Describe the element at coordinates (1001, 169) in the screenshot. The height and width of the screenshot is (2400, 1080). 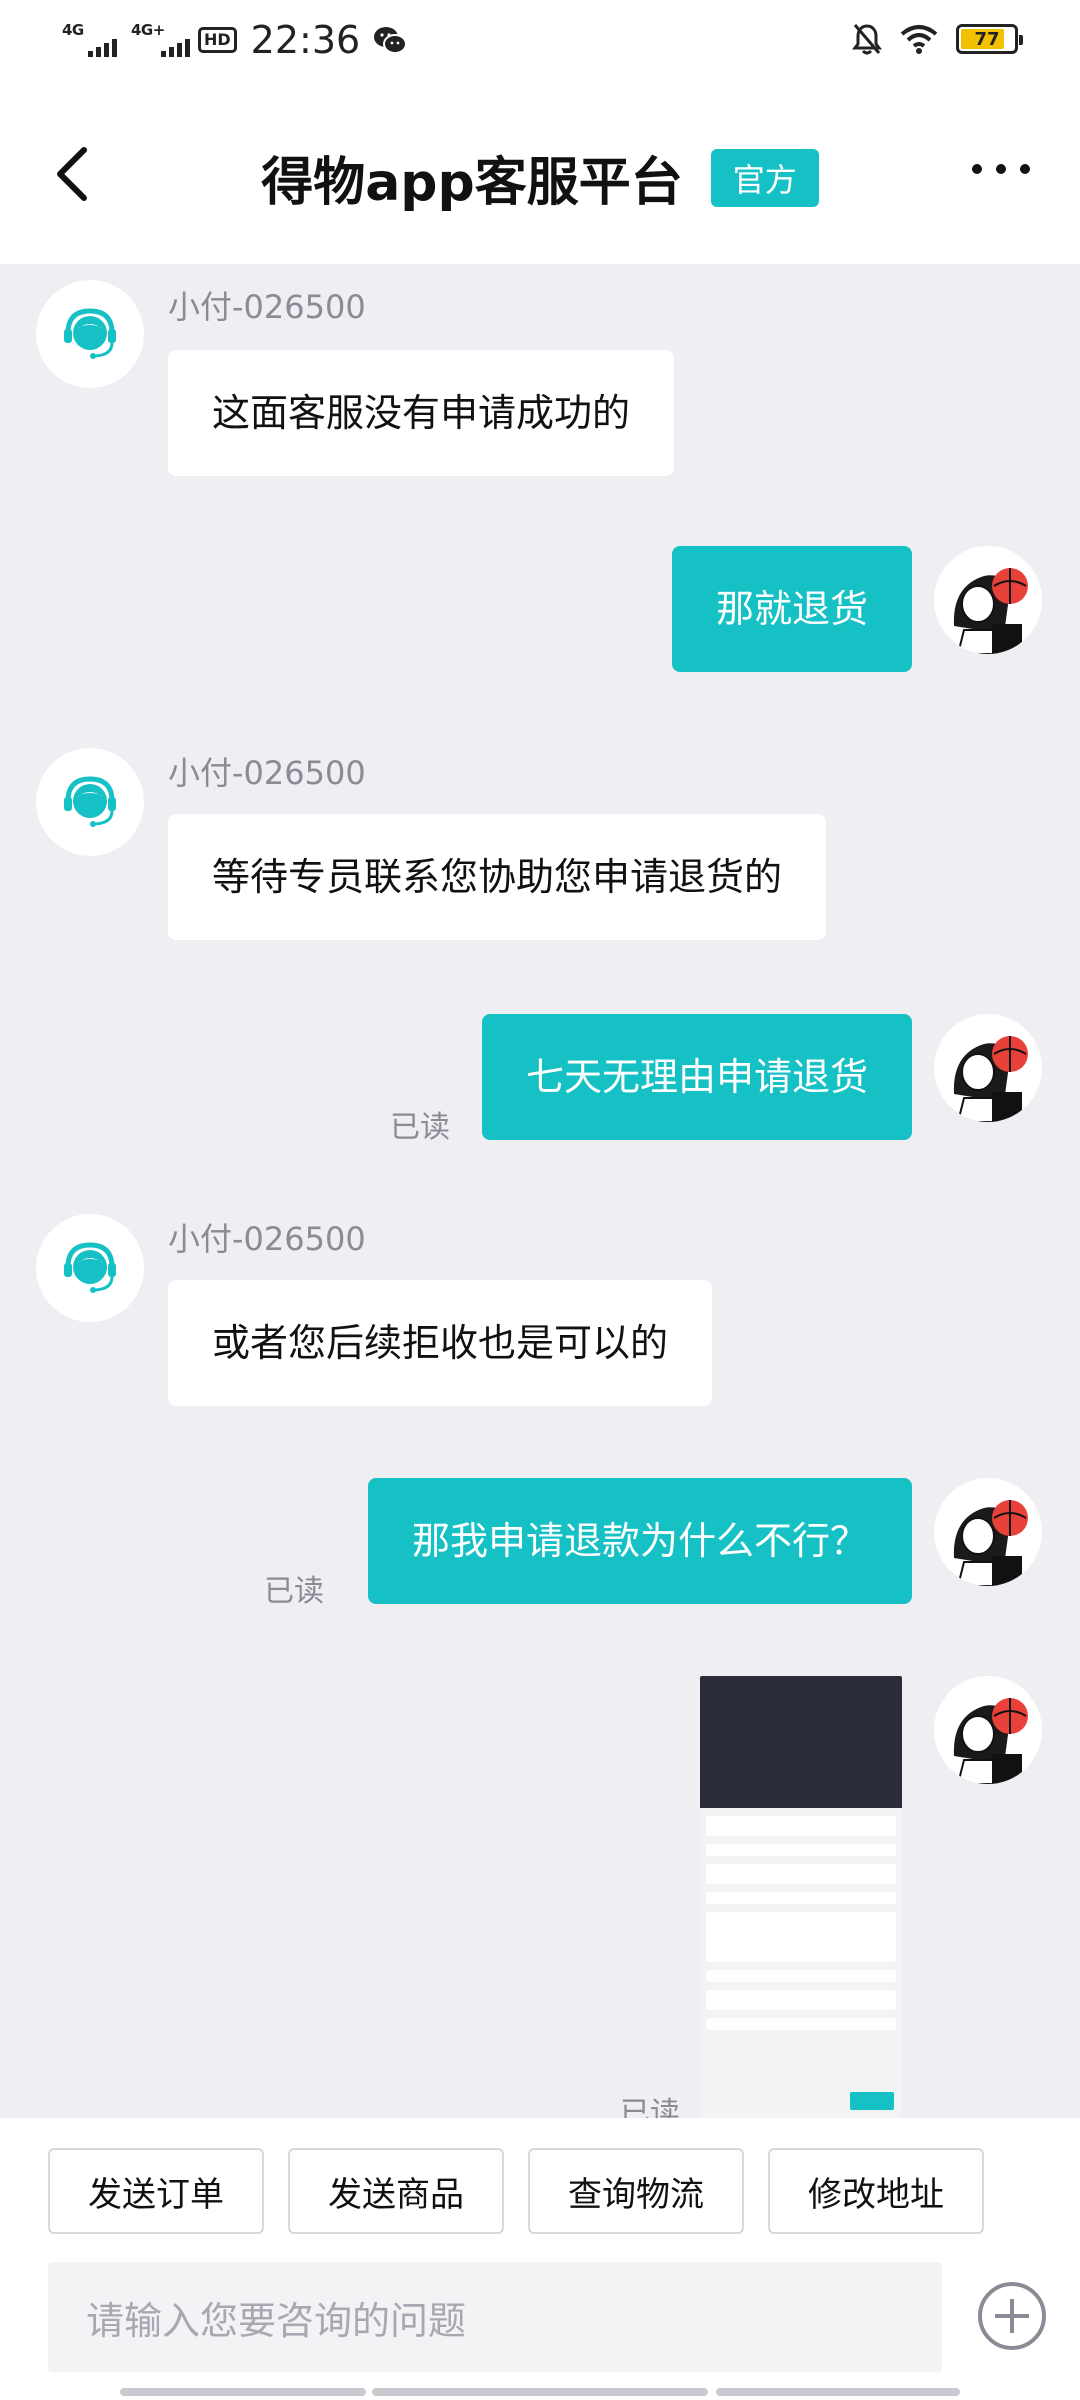
I see `more-options-icon` at that location.